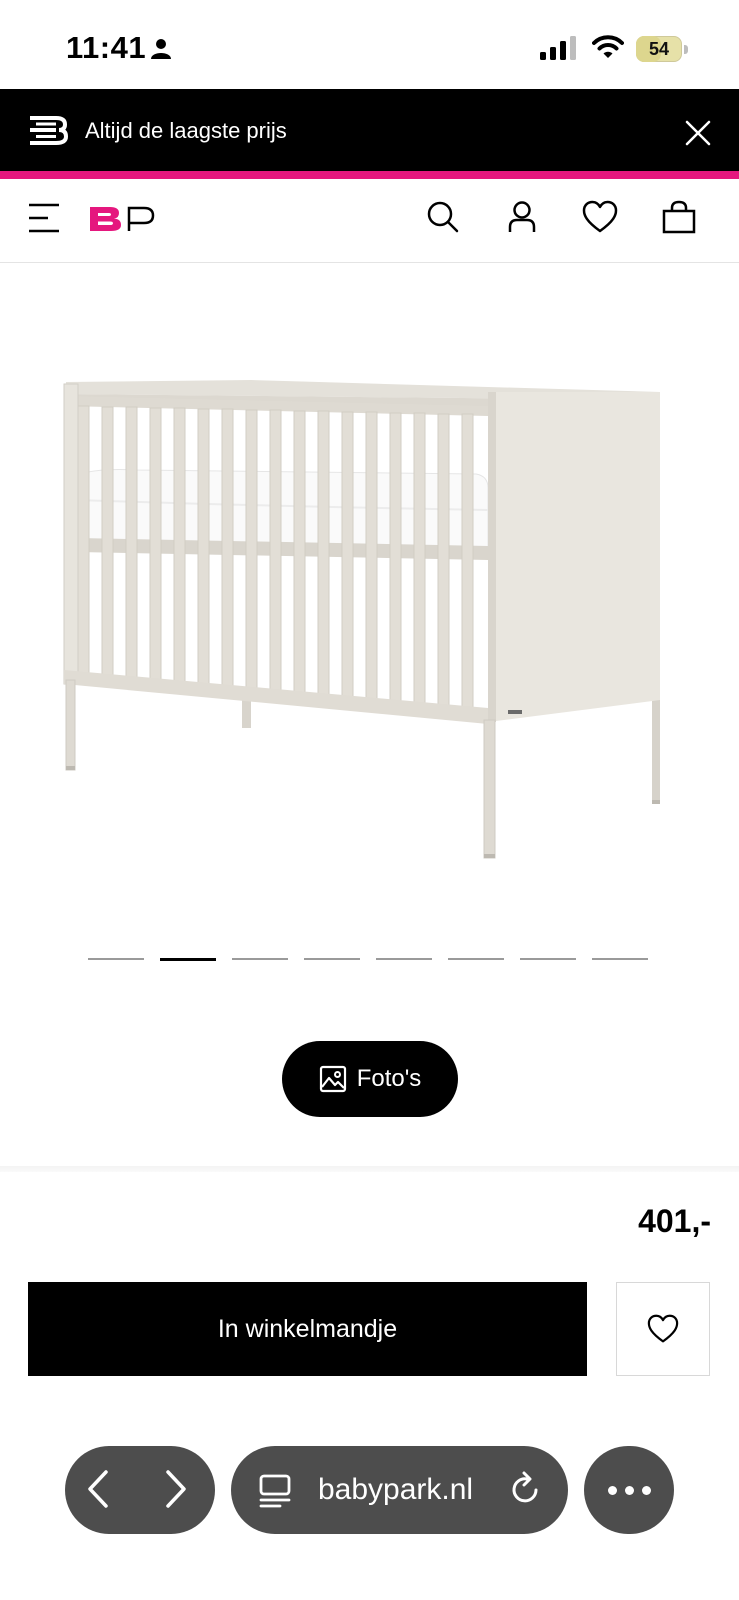  Describe the element at coordinates (526, 1489) in the screenshot. I see `reload-icon` at that location.